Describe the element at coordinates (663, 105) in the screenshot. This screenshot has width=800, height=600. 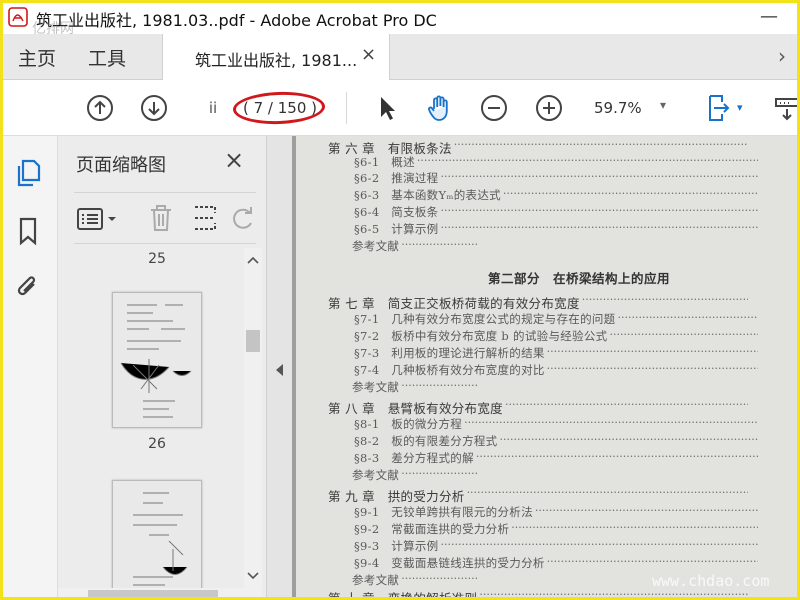
I see `zoom-dropdown-icon: ▾` at that location.